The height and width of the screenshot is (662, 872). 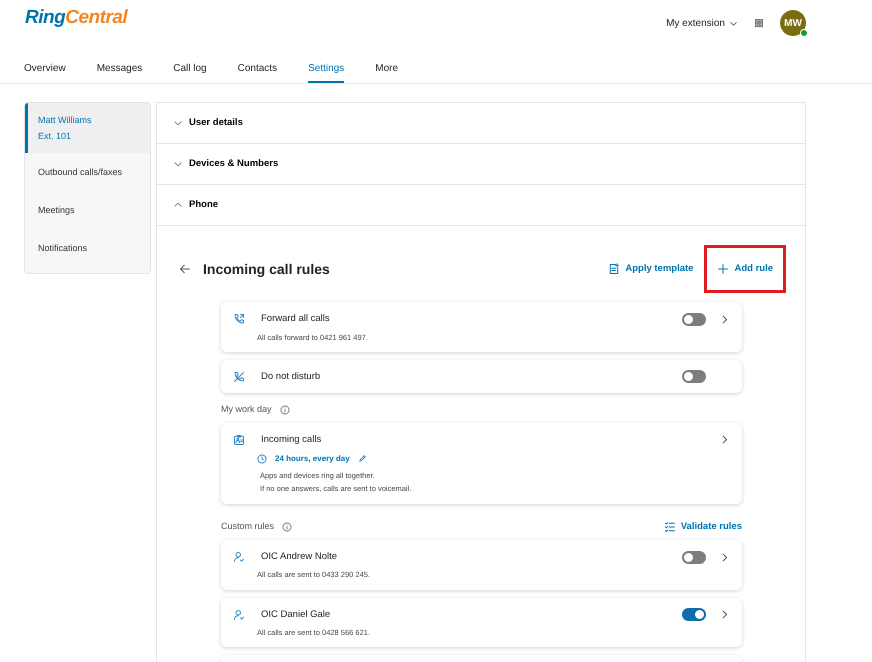 I want to click on rule-title: Do not disturb, so click(x=291, y=377).